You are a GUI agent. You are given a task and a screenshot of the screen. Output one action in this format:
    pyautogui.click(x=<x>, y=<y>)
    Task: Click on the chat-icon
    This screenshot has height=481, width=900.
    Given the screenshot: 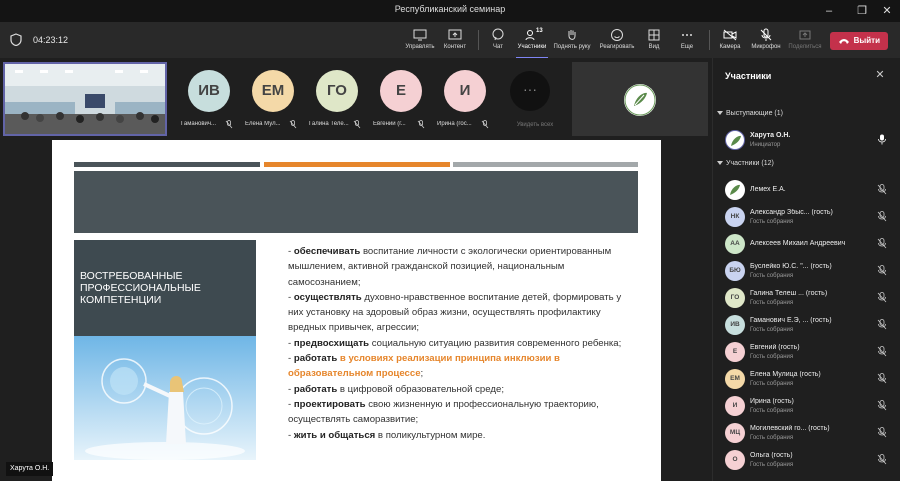 What is the action you would take?
    pyautogui.click(x=498, y=34)
    